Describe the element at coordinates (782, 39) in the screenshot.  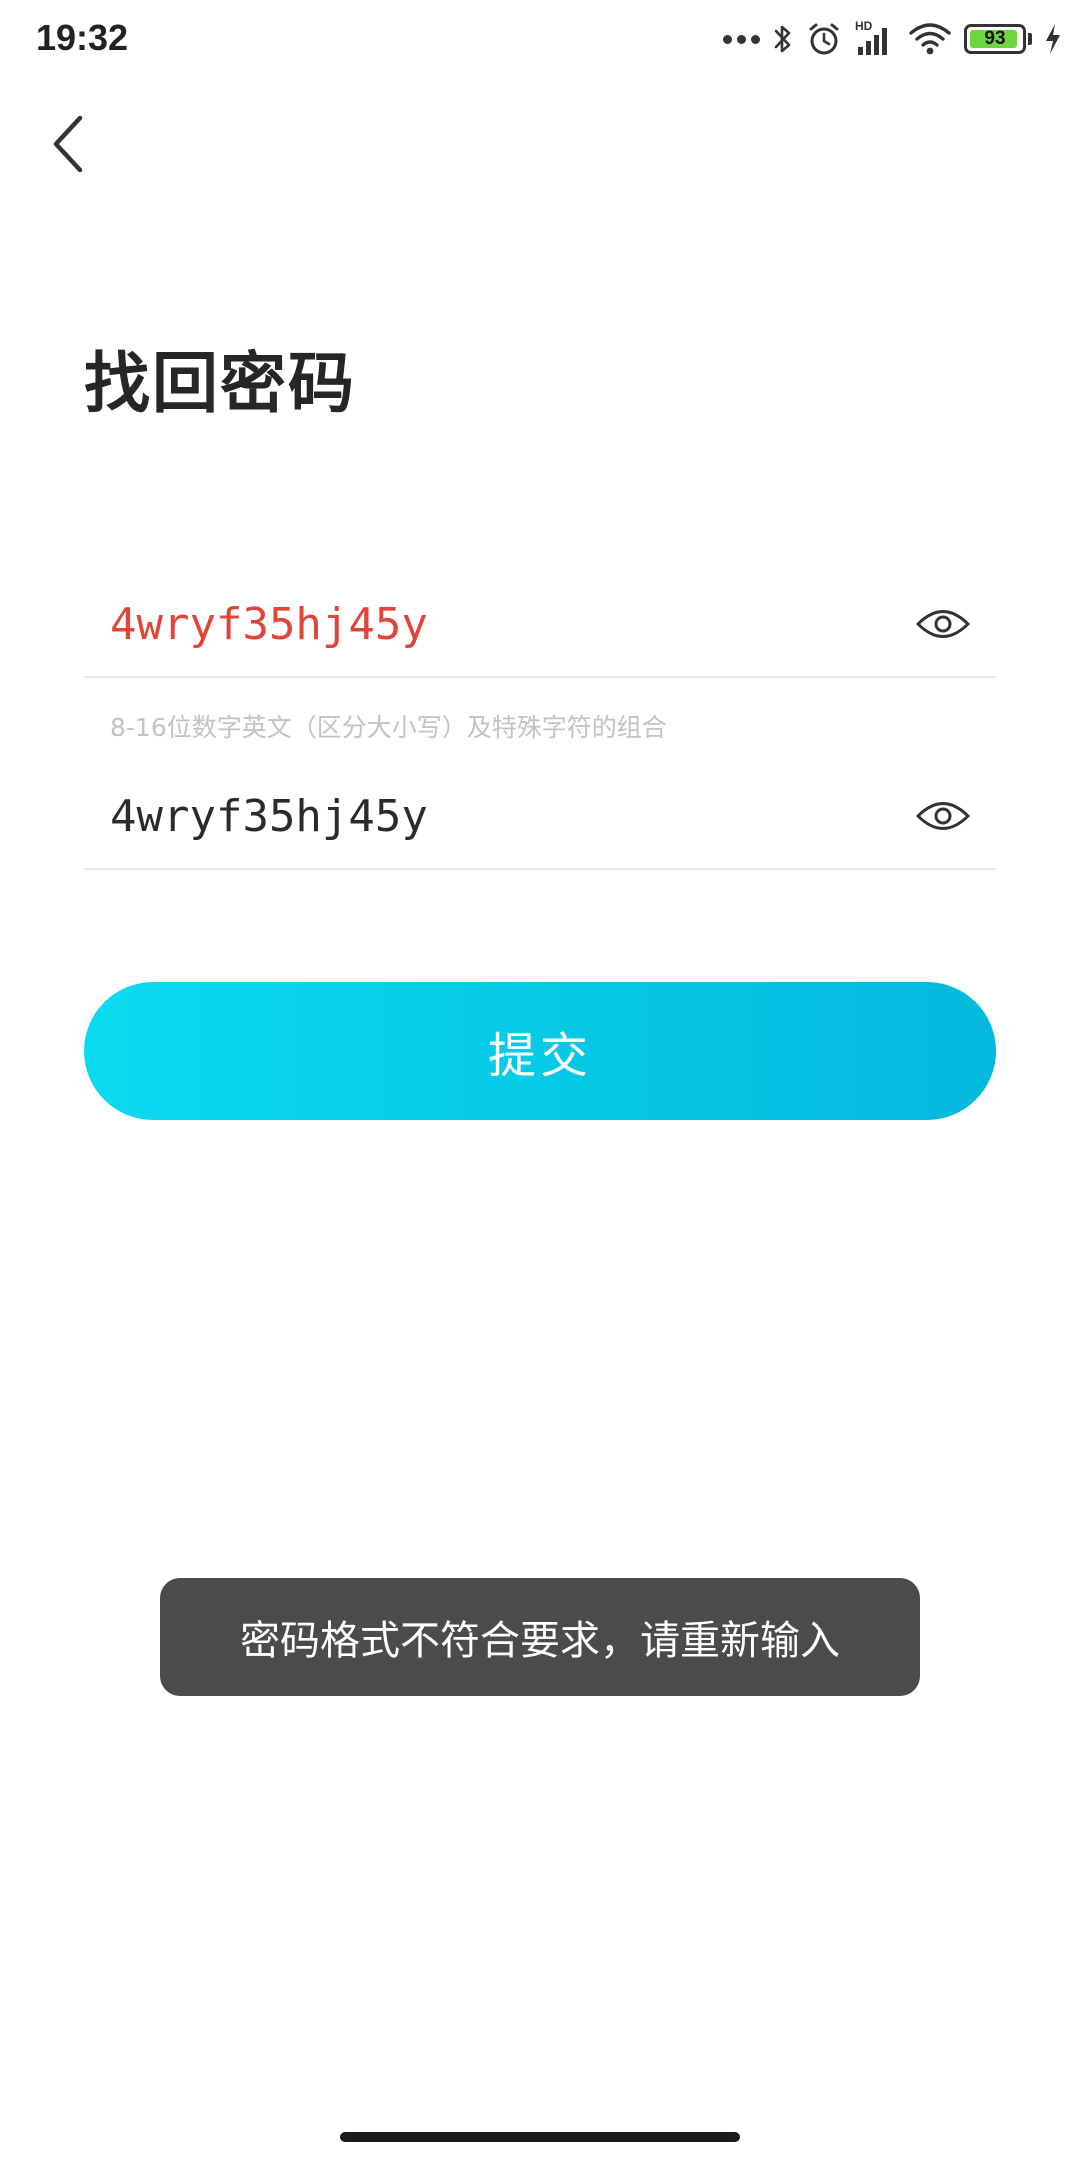
I see `bluetooth-icon` at that location.